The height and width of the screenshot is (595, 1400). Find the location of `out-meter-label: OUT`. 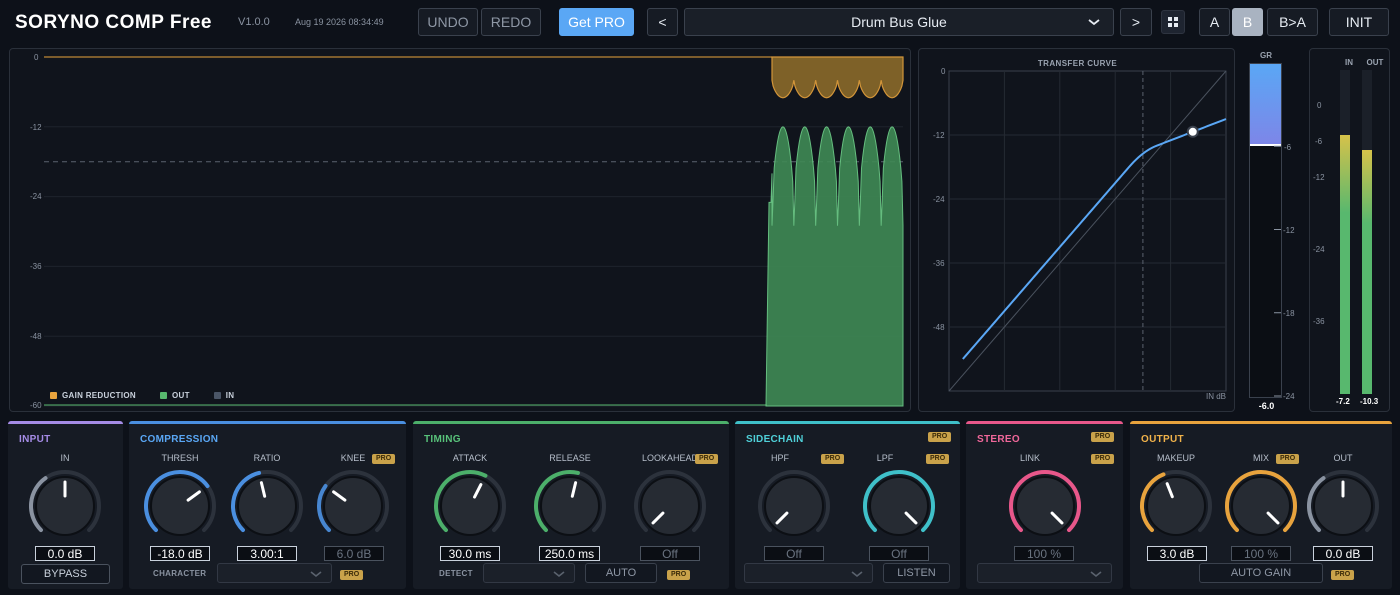

out-meter-label: OUT is located at coordinates (1375, 62).